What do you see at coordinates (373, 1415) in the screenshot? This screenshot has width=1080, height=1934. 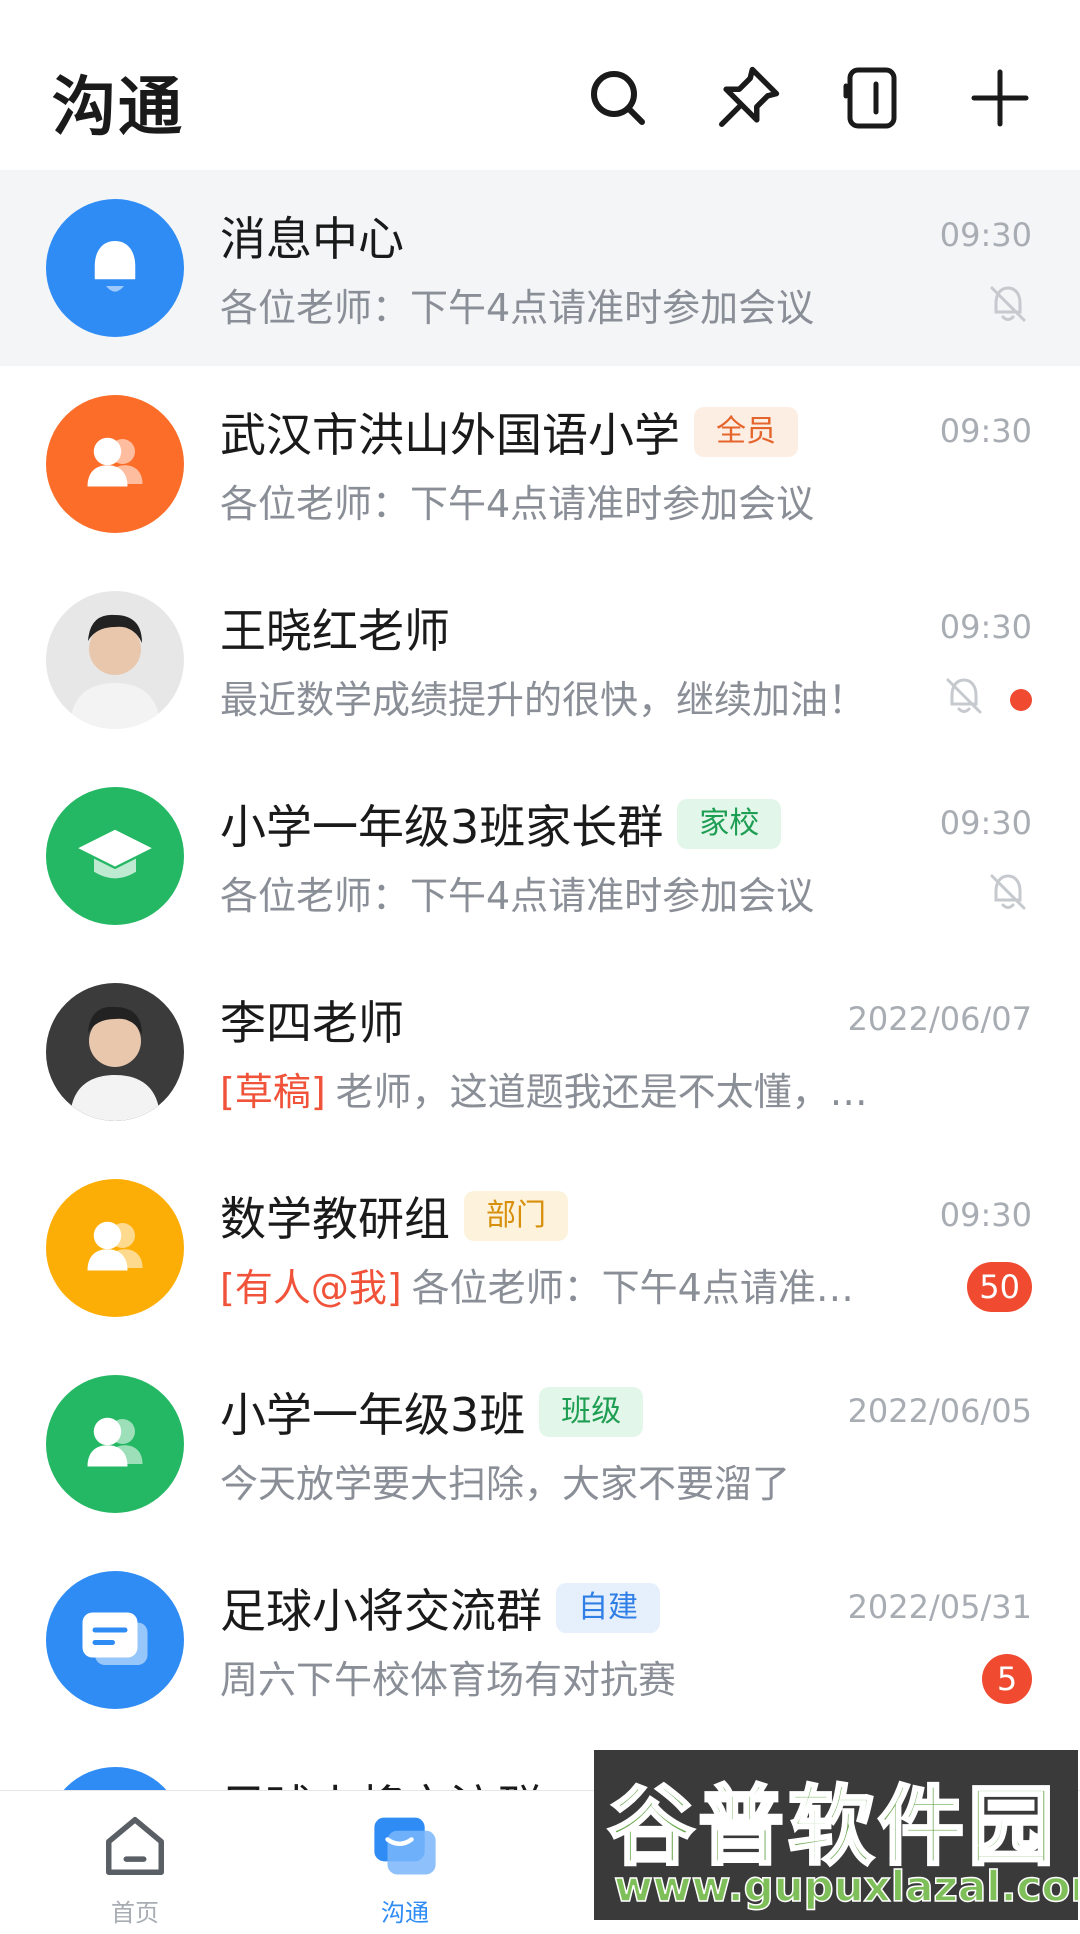 I see `conversation-name: 小学一年级3班` at bounding box center [373, 1415].